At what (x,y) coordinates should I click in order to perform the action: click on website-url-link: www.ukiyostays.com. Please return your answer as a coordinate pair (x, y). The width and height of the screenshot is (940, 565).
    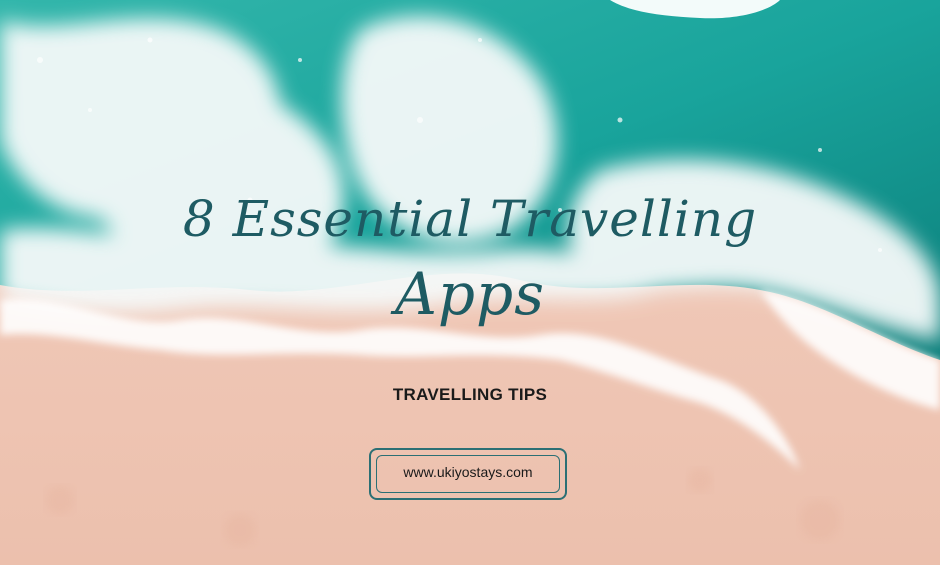
    Looking at the image, I should click on (468, 472).